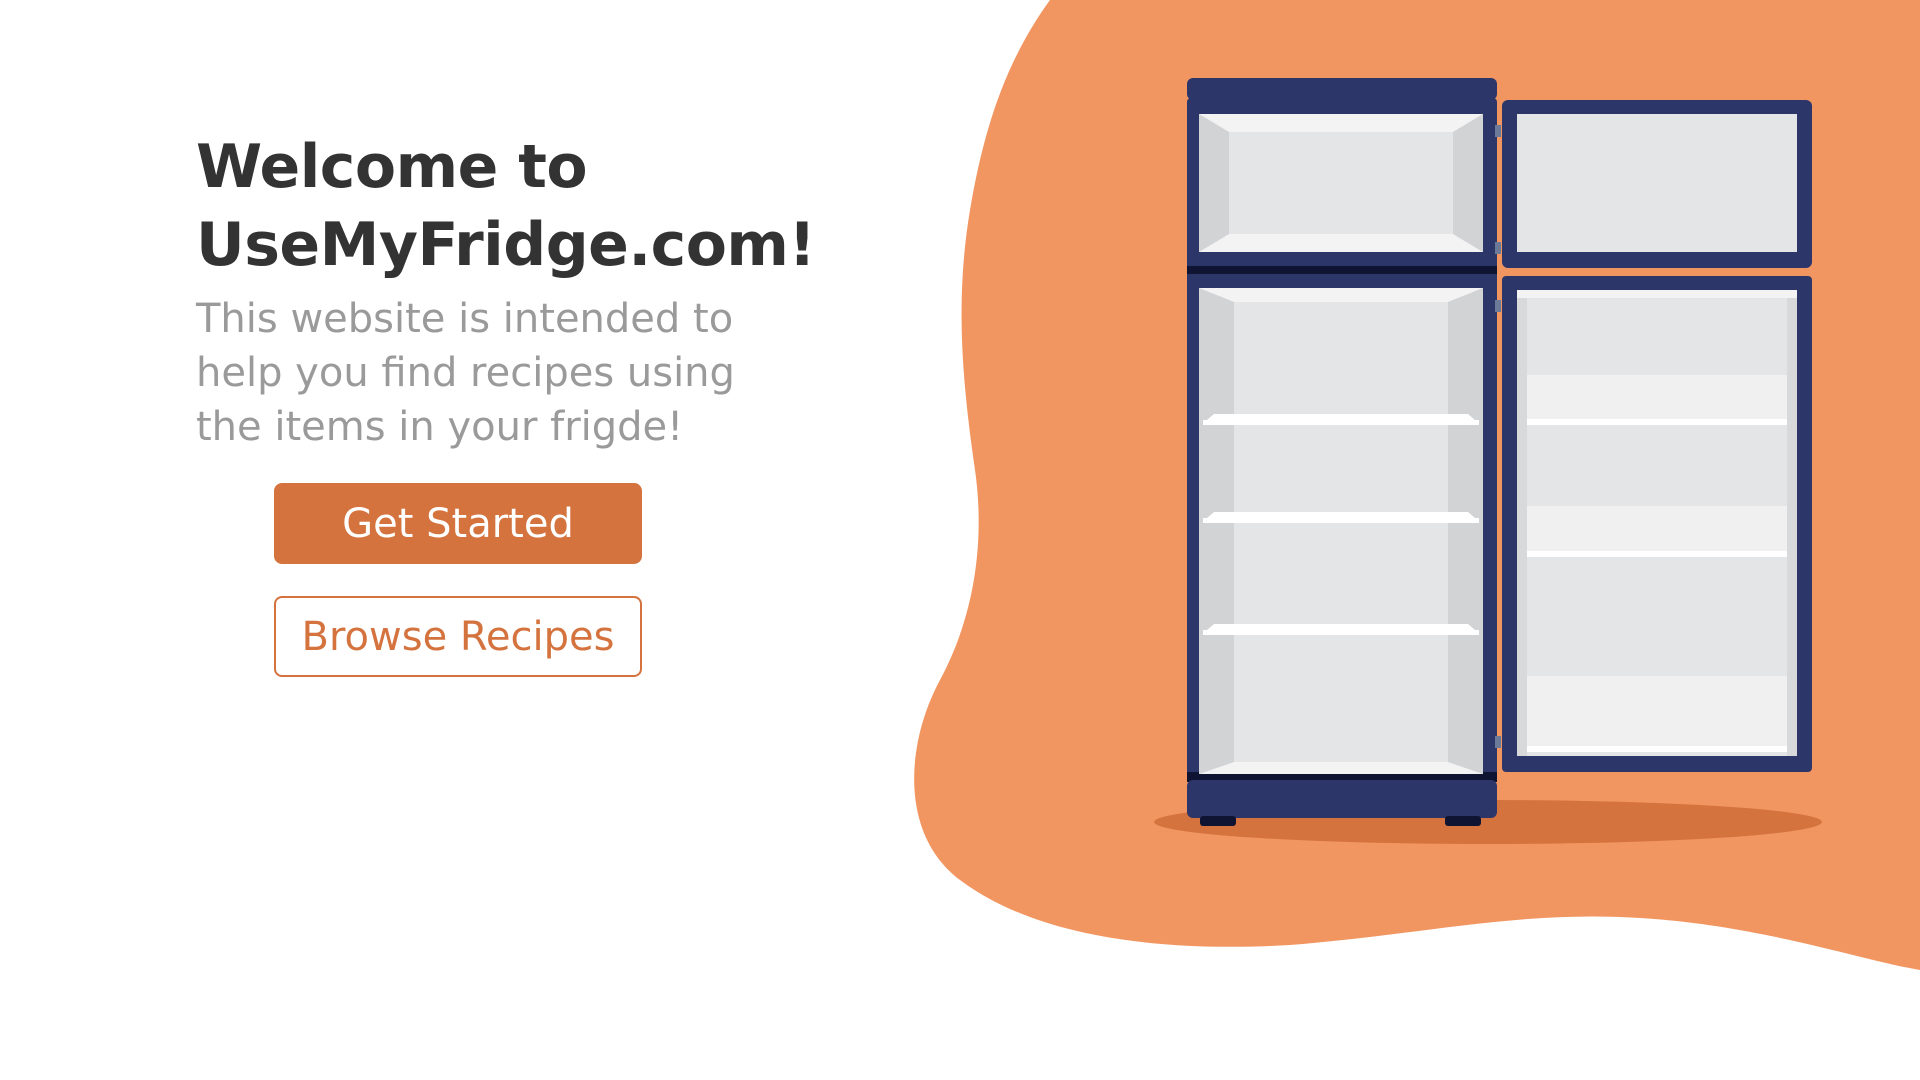  Describe the element at coordinates (1657, 184) in the screenshot. I see `freezer-door` at that location.